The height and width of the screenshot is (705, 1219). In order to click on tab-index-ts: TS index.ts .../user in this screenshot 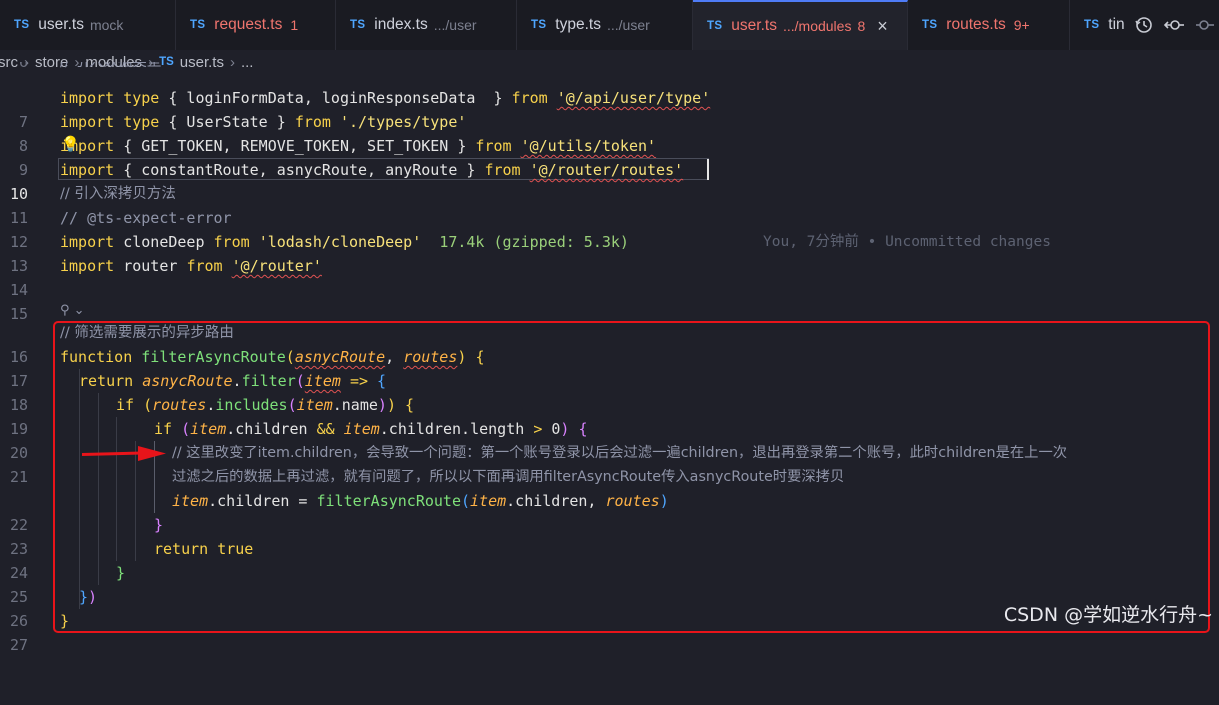, I will do `click(426, 25)`.